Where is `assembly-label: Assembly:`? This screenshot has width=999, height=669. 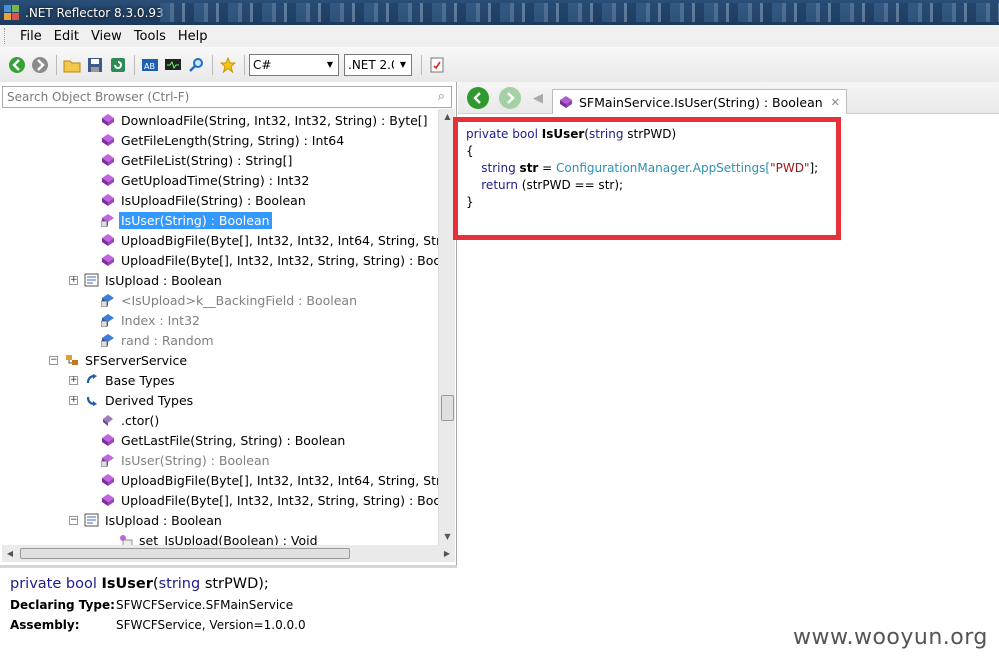 assembly-label: Assembly: is located at coordinates (45, 625).